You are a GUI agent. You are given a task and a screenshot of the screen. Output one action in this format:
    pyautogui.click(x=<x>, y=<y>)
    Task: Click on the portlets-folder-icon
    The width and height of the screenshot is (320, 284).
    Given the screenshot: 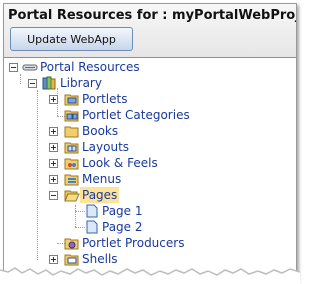 What is the action you would take?
    pyautogui.click(x=71, y=100)
    